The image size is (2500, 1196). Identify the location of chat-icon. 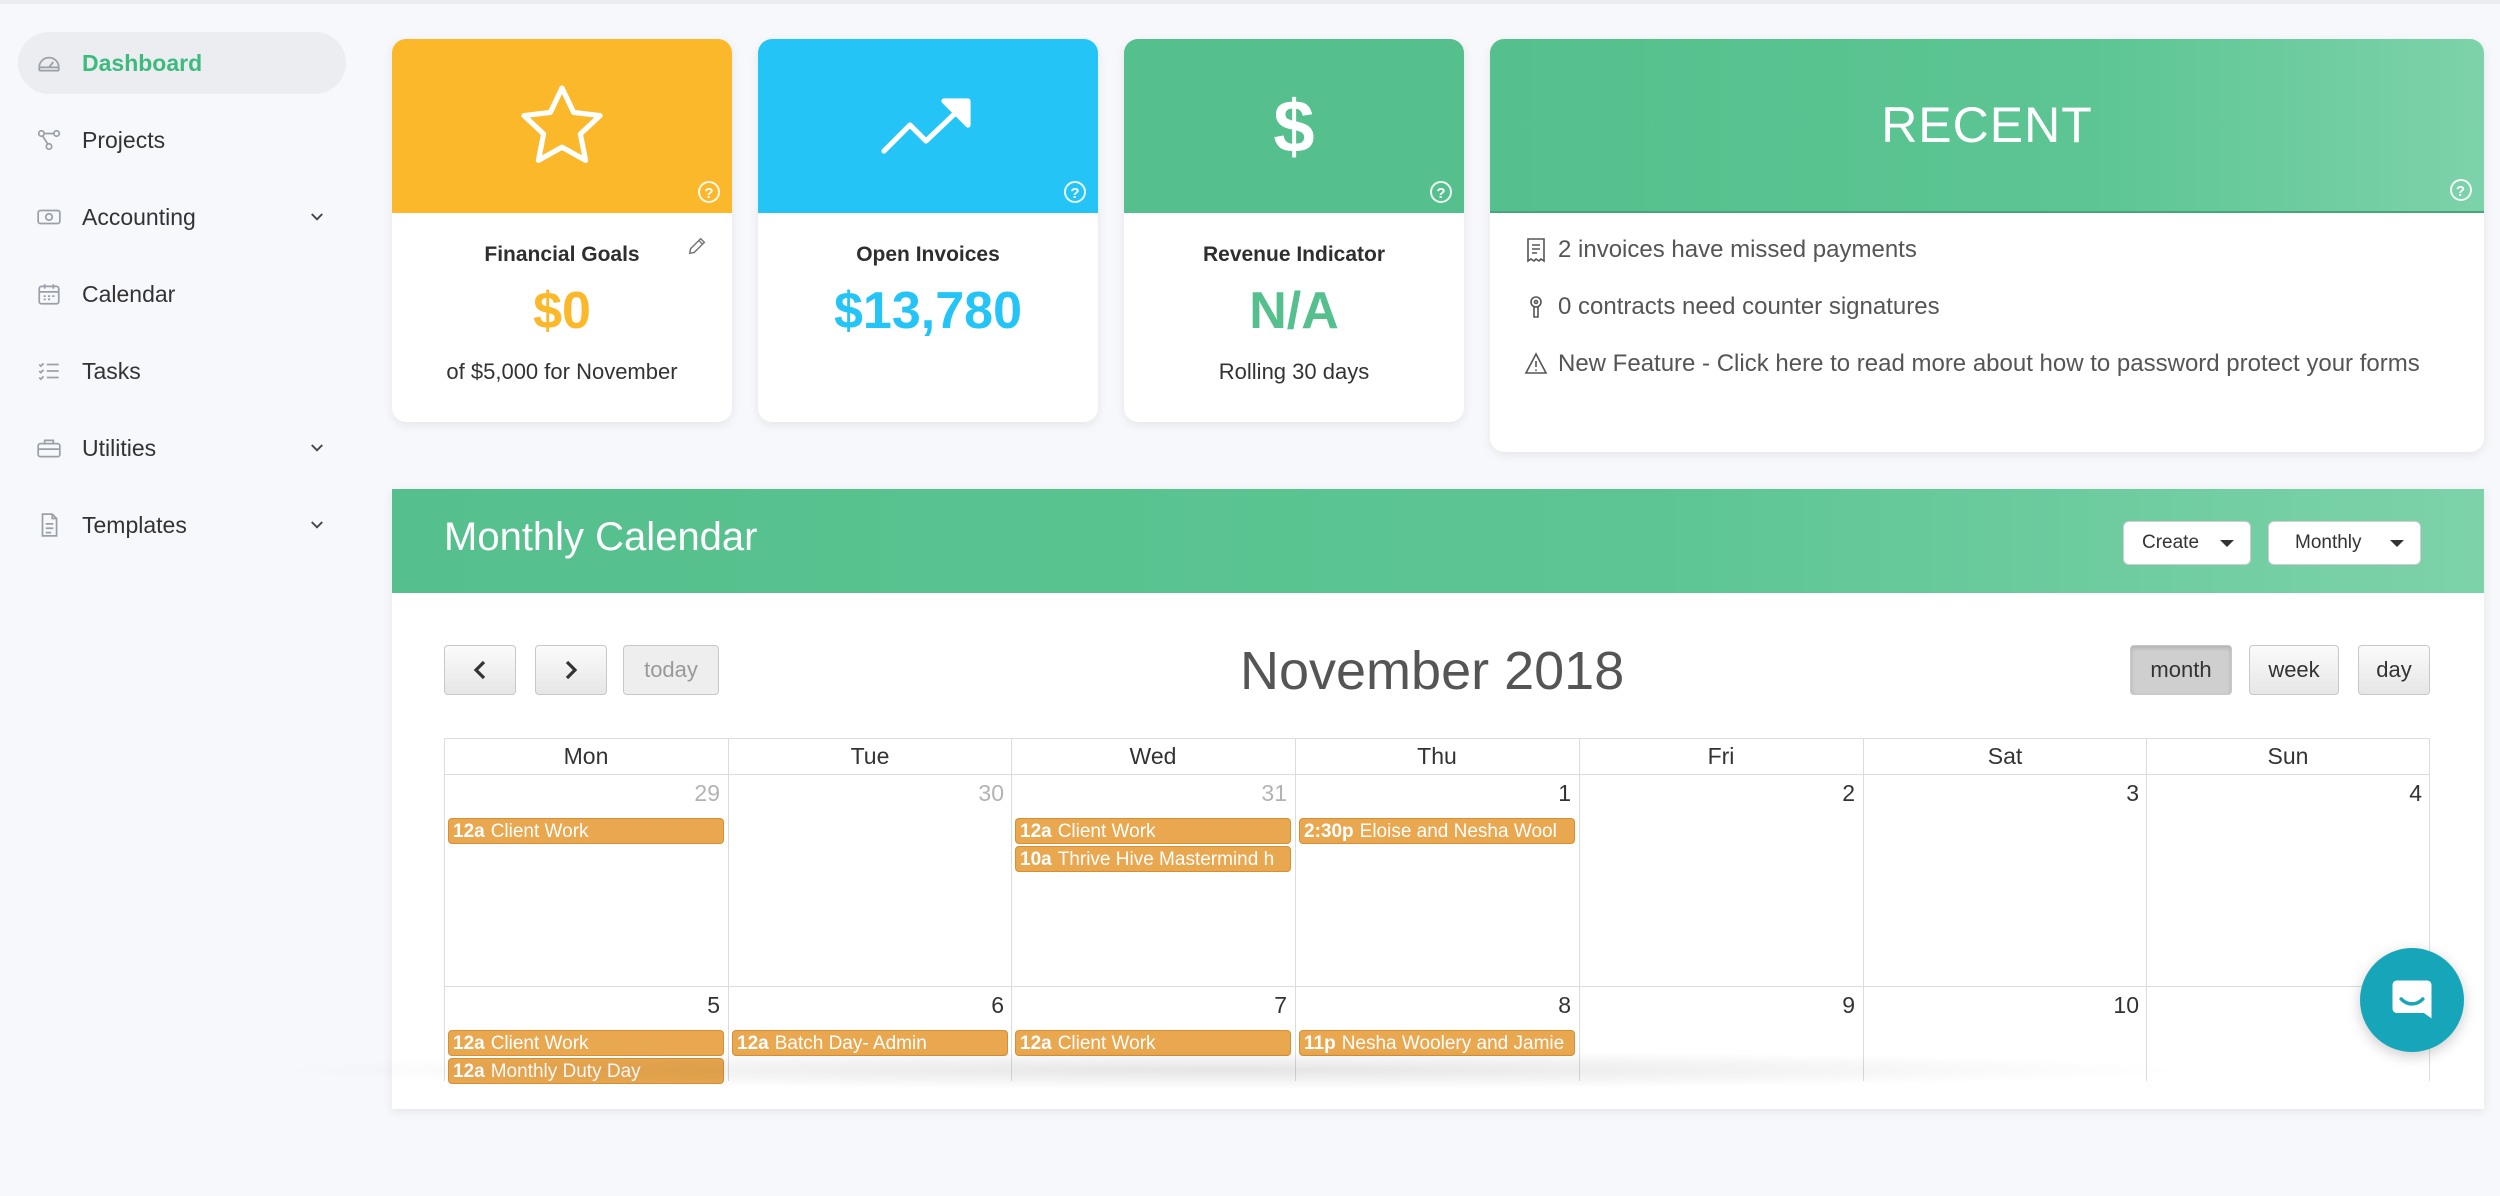
(2412, 999).